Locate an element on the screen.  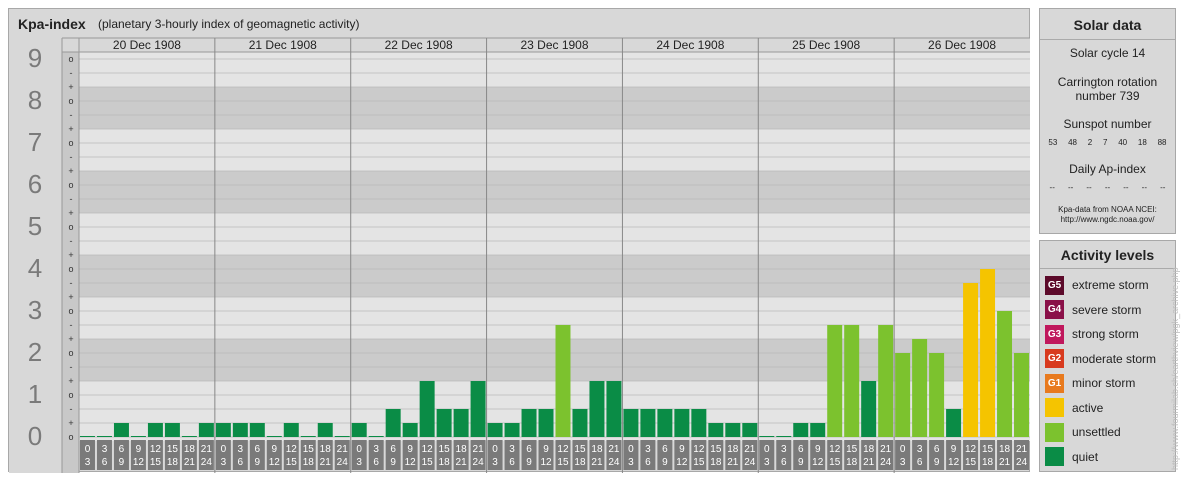
legend-label: strong storm is located at coordinates (1105, 334).